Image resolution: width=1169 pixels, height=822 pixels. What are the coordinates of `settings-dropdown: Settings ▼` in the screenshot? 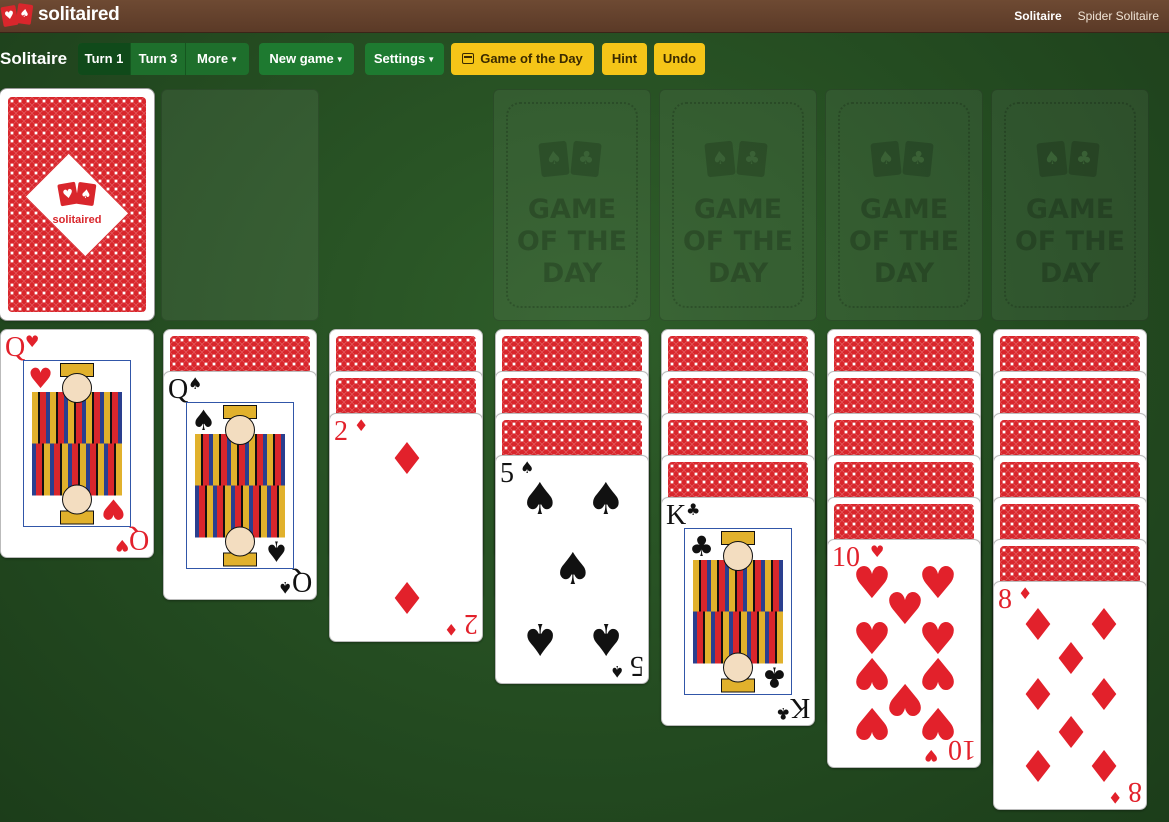 It's located at (404, 59).